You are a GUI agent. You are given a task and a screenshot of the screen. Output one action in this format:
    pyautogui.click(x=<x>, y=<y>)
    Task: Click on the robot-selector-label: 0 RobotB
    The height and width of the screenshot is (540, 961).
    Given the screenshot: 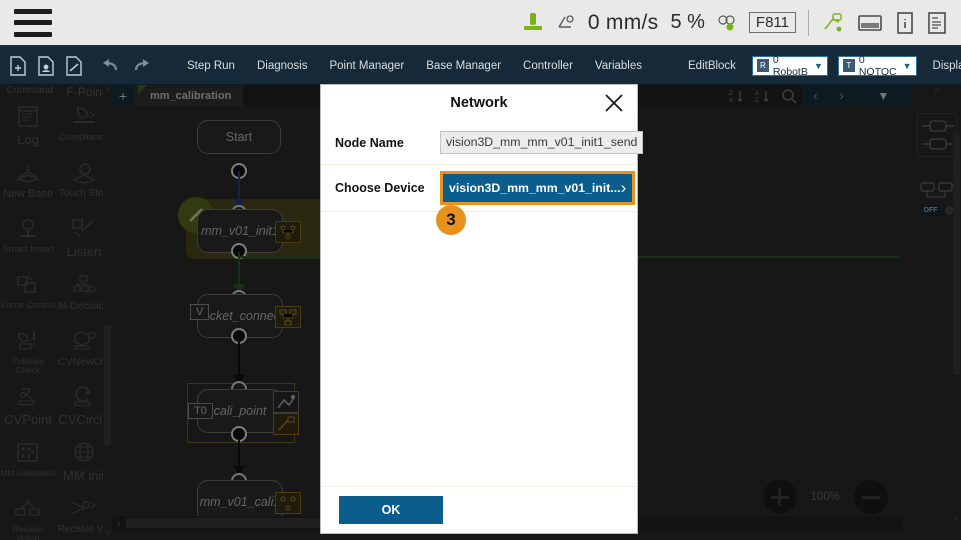 What is the action you would take?
    pyautogui.click(x=790, y=65)
    